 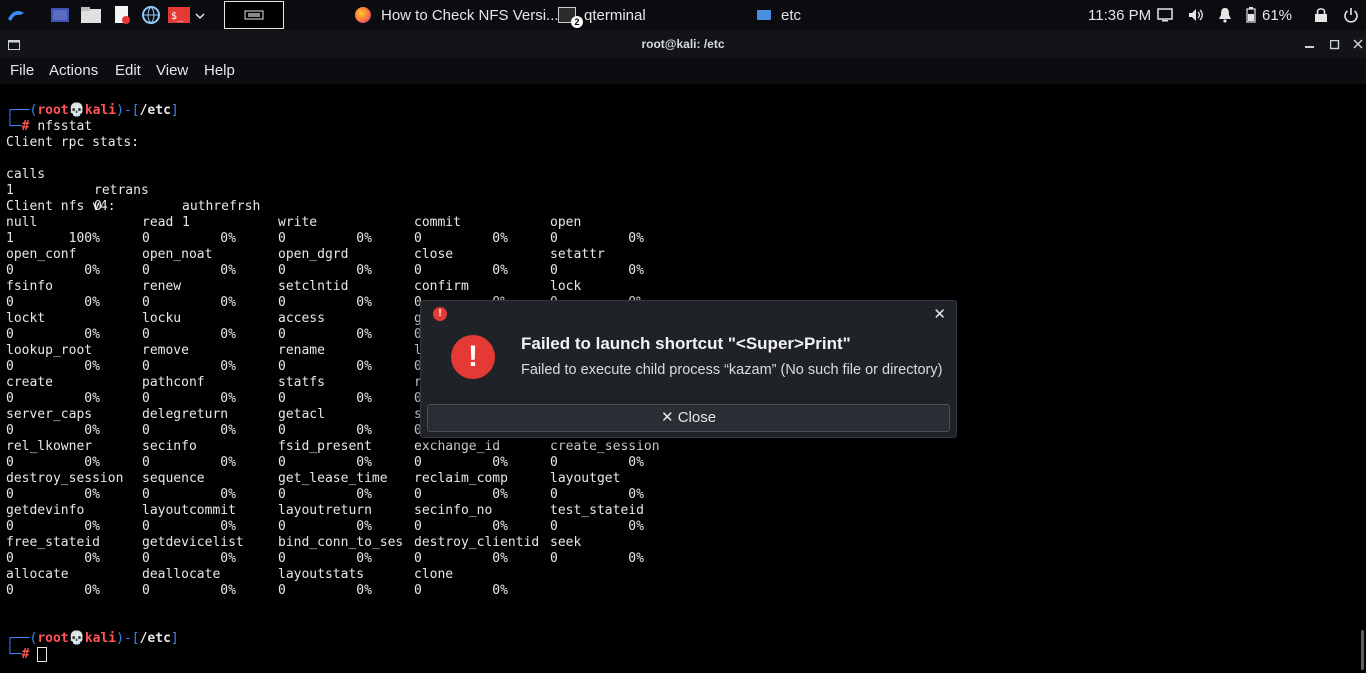 What do you see at coordinates (53, 110) in the screenshot?
I see `prompt-user: root` at bounding box center [53, 110].